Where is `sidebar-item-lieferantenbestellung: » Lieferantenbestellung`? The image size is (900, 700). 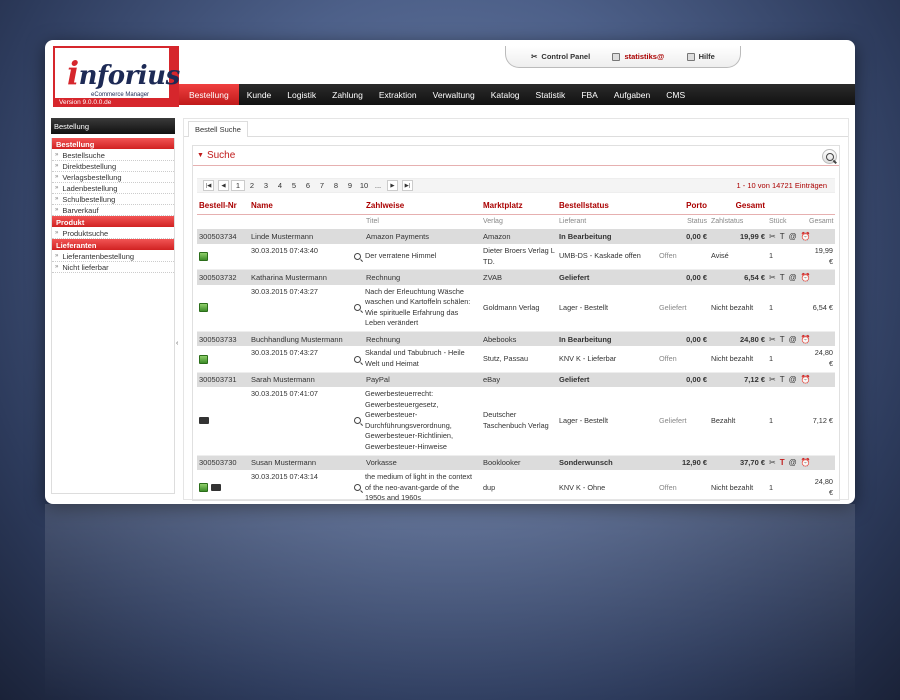
sidebar-item-lieferantenbestellung: » Lieferantenbestellung is located at coordinates (113, 256).